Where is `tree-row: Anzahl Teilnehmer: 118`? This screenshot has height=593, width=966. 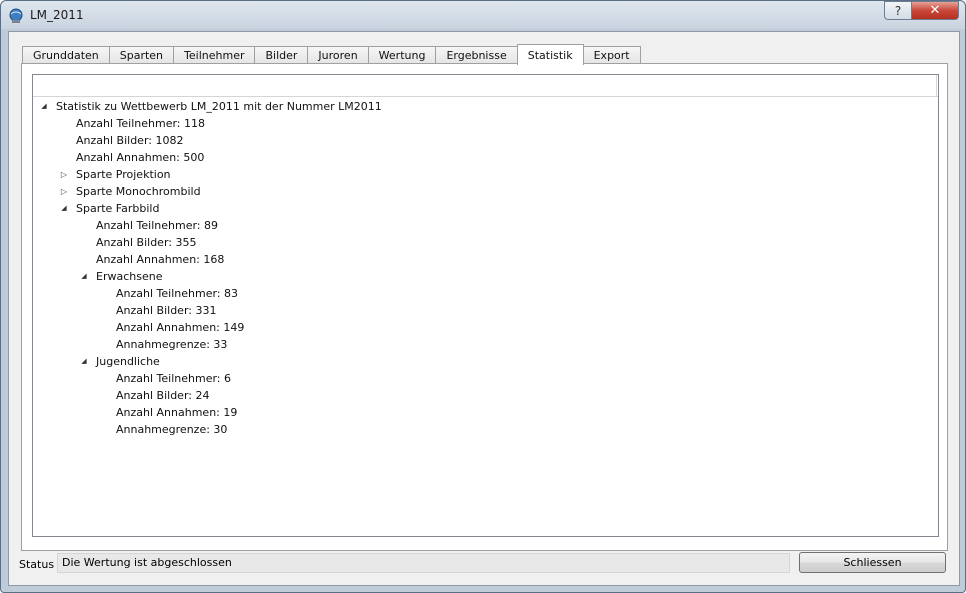
tree-row: Anzahl Teilnehmer: 118 is located at coordinates (485, 123).